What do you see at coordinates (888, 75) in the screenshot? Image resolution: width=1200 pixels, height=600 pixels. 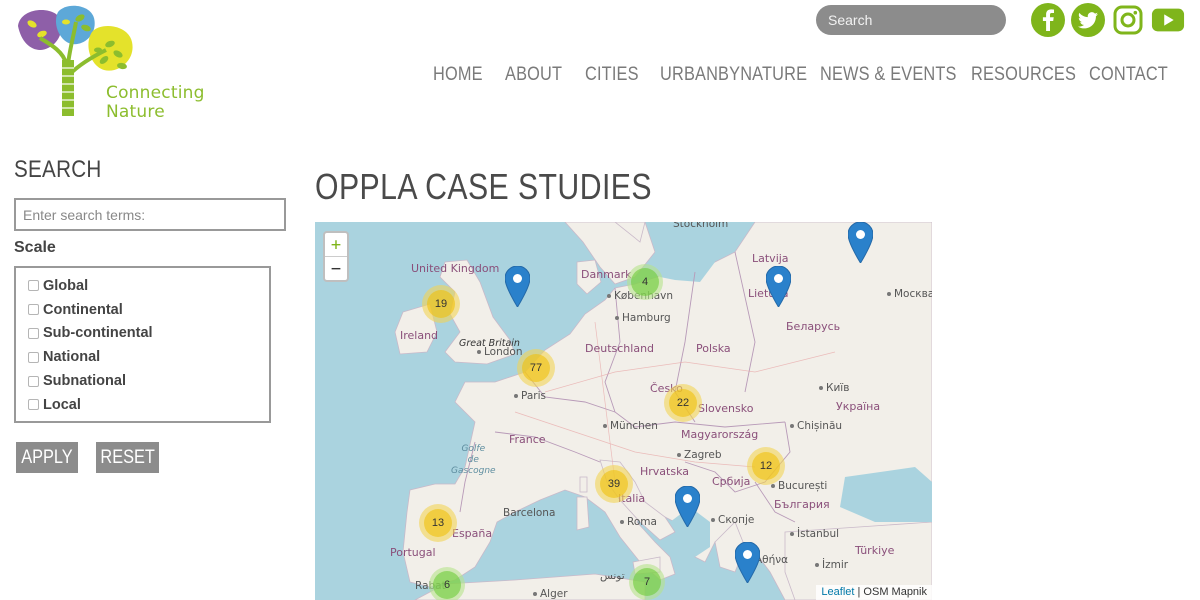 I see `nav-news-events: NEWS & EVENTS` at bounding box center [888, 75].